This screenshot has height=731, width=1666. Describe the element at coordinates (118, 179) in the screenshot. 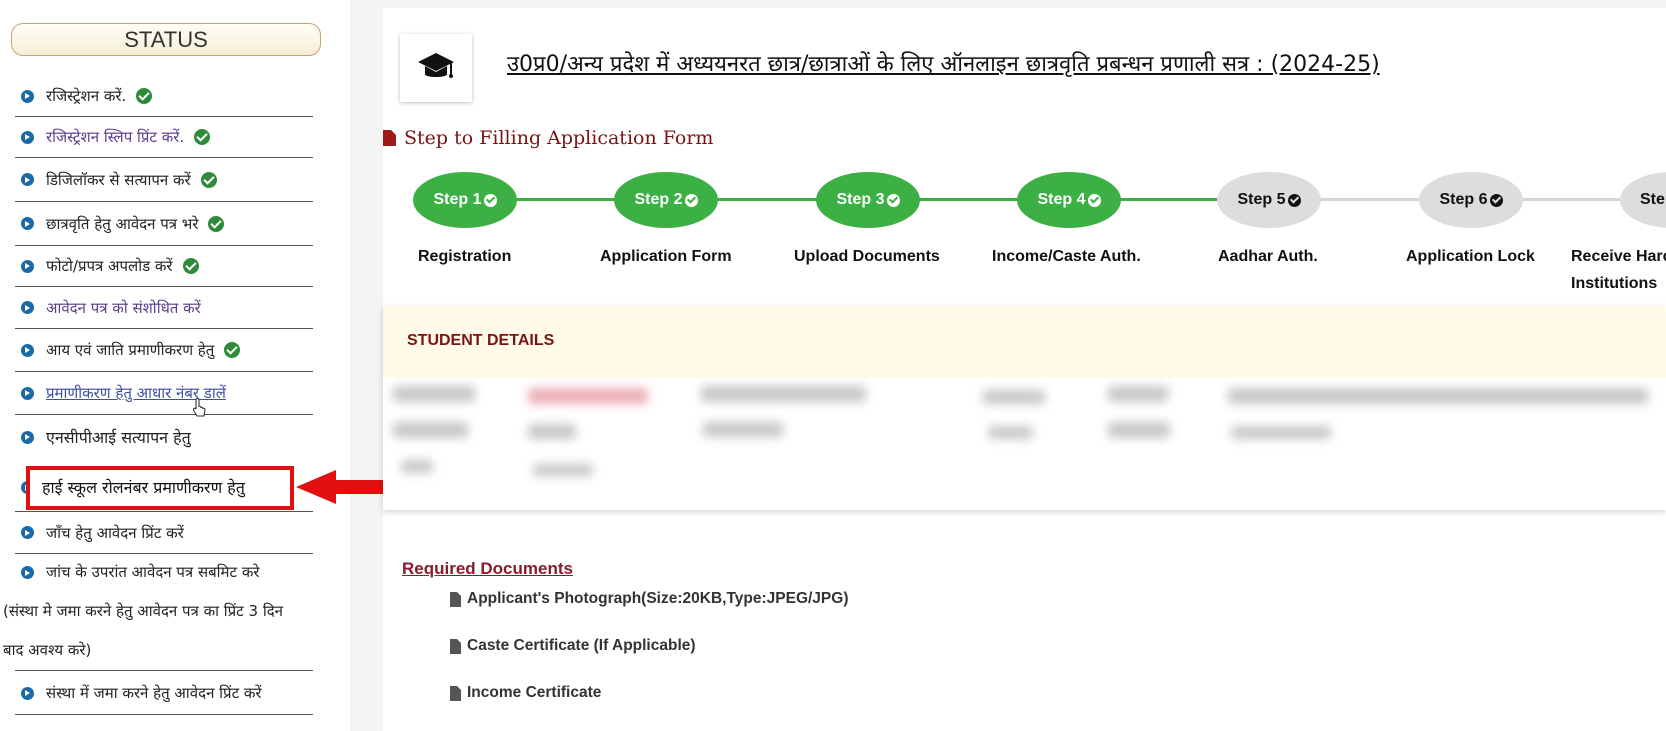

I see `sidebar-item-label: डिजिलॉकर से सत्यापन करें` at that location.